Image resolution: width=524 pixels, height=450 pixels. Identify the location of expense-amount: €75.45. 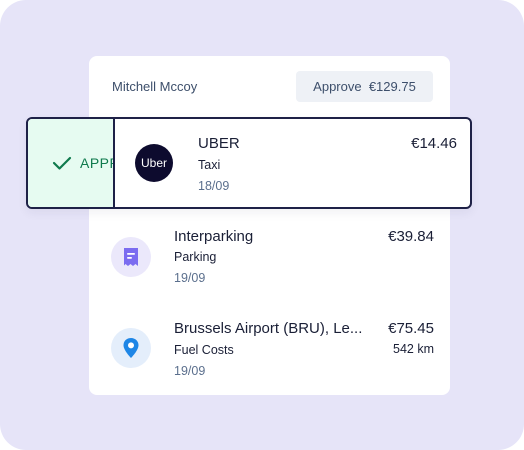
(411, 328).